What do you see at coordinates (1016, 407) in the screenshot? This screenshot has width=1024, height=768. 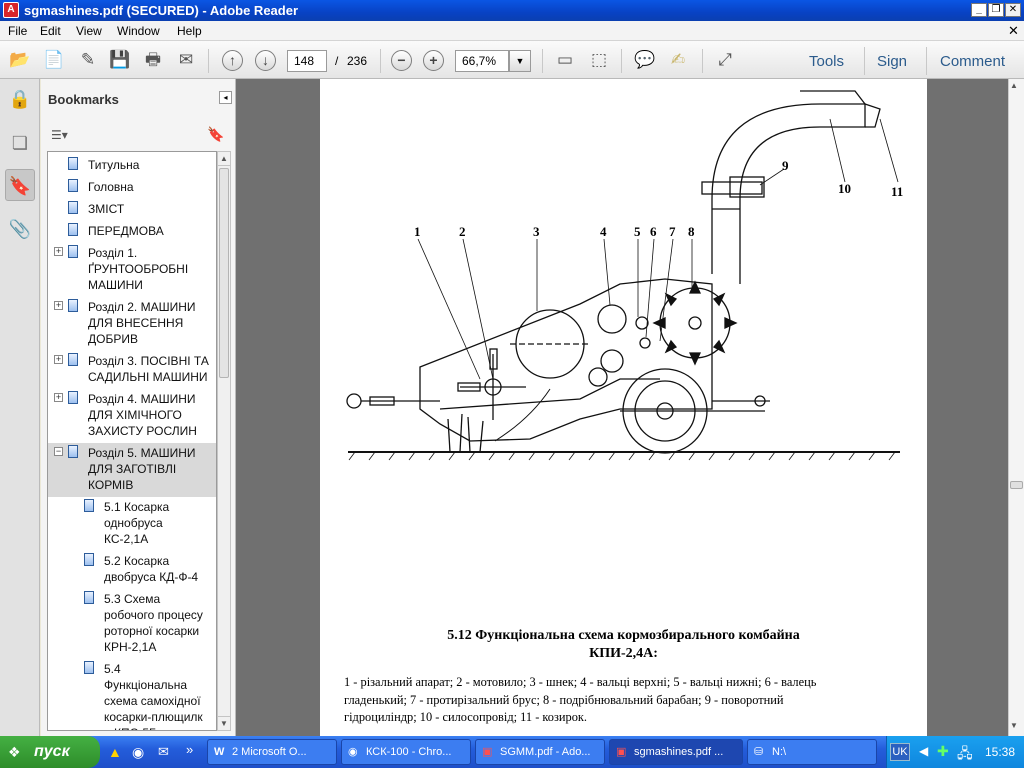 I see `document-scrollbar: ▲ ▼` at bounding box center [1016, 407].